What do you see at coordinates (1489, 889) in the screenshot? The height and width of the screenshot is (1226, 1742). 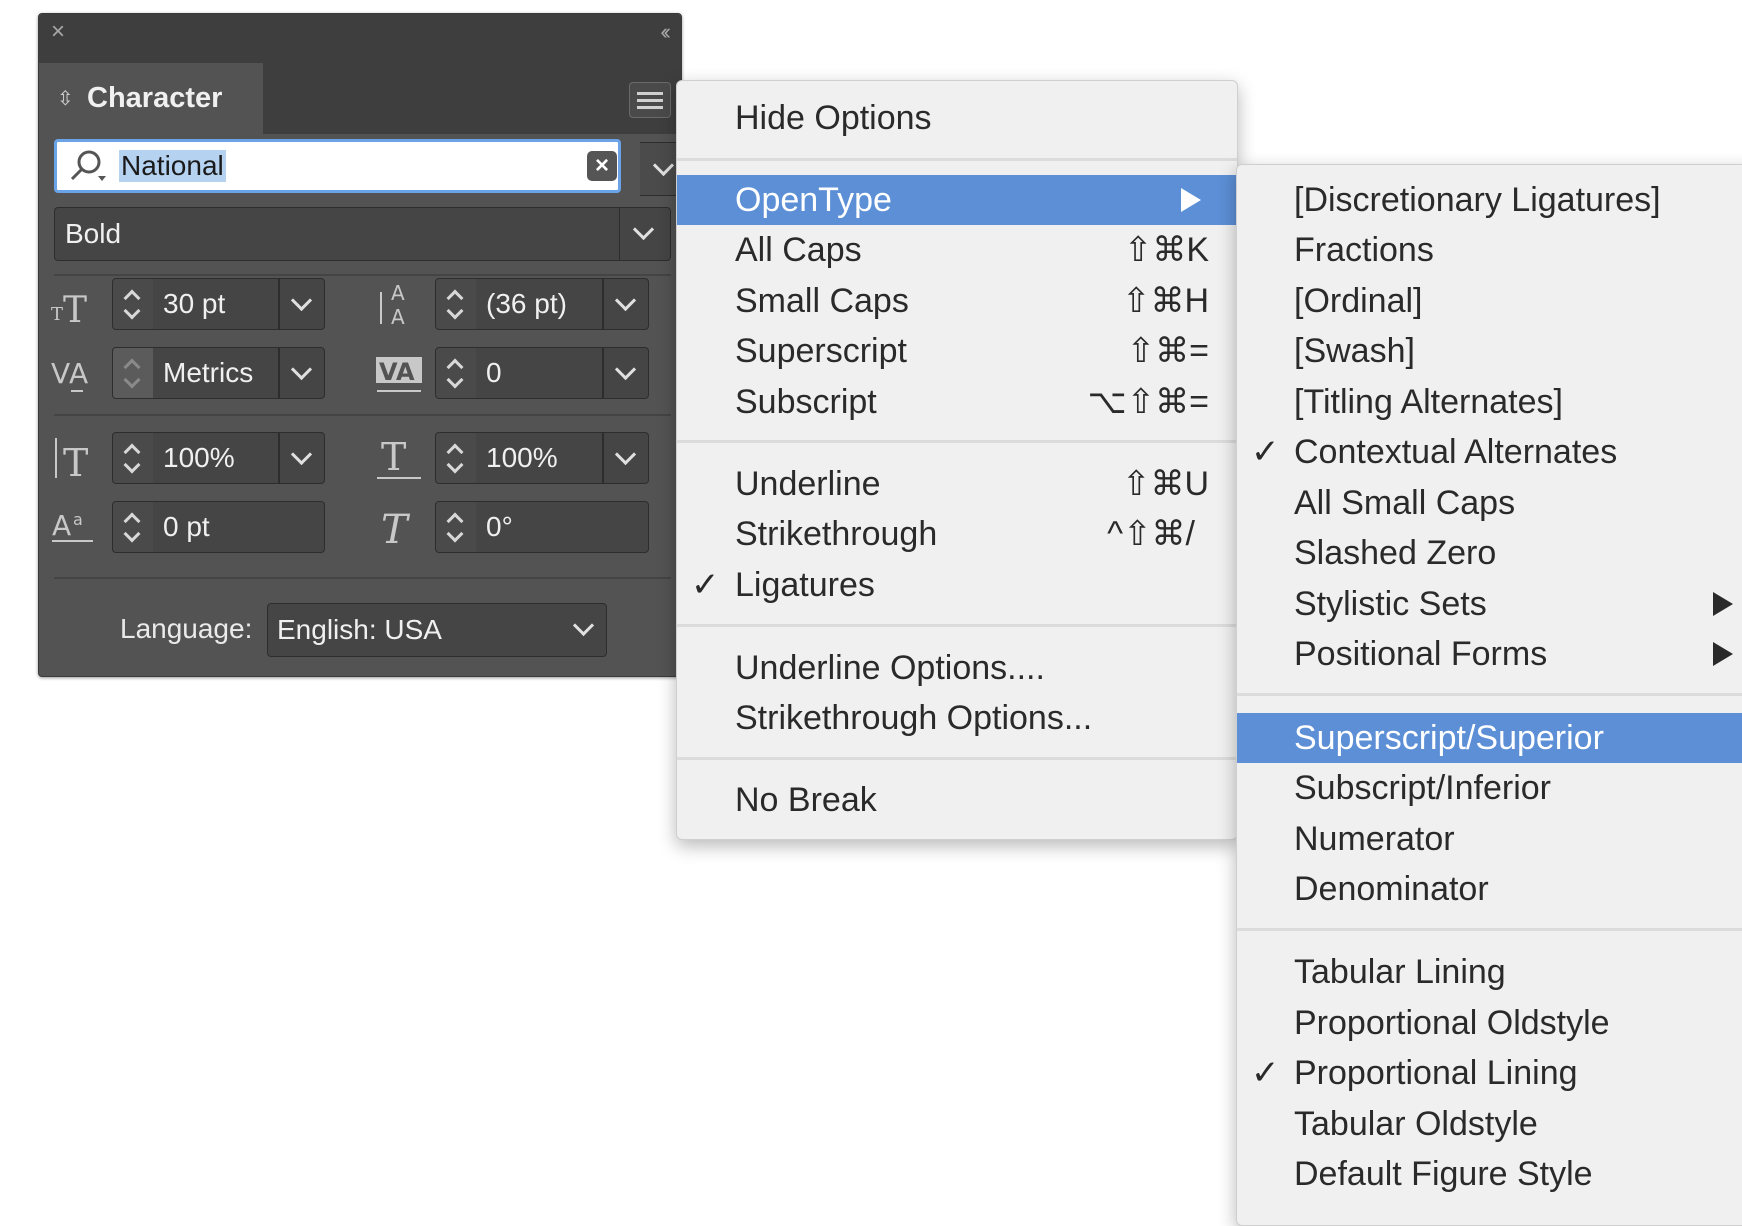 I see `submenu-item: Denominator` at bounding box center [1489, 889].